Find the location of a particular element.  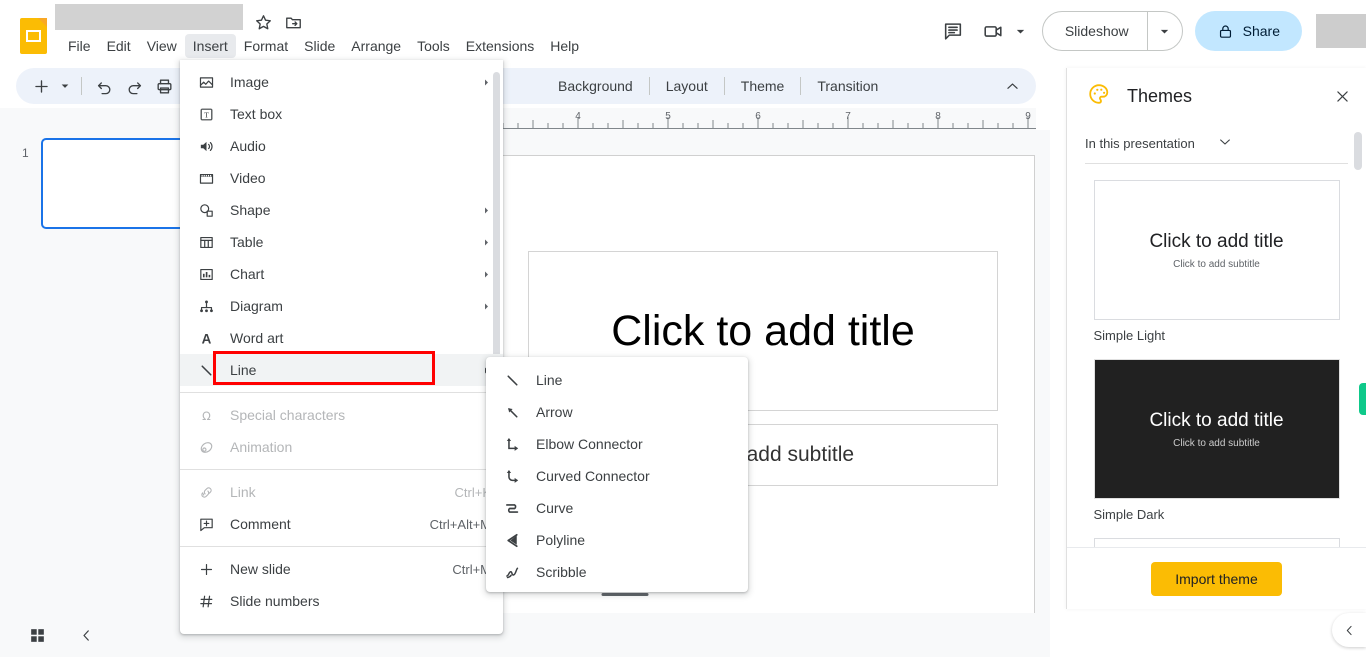

menu-item-new-slide: New slide Ctrl+M is located at coordinates (341, 569).